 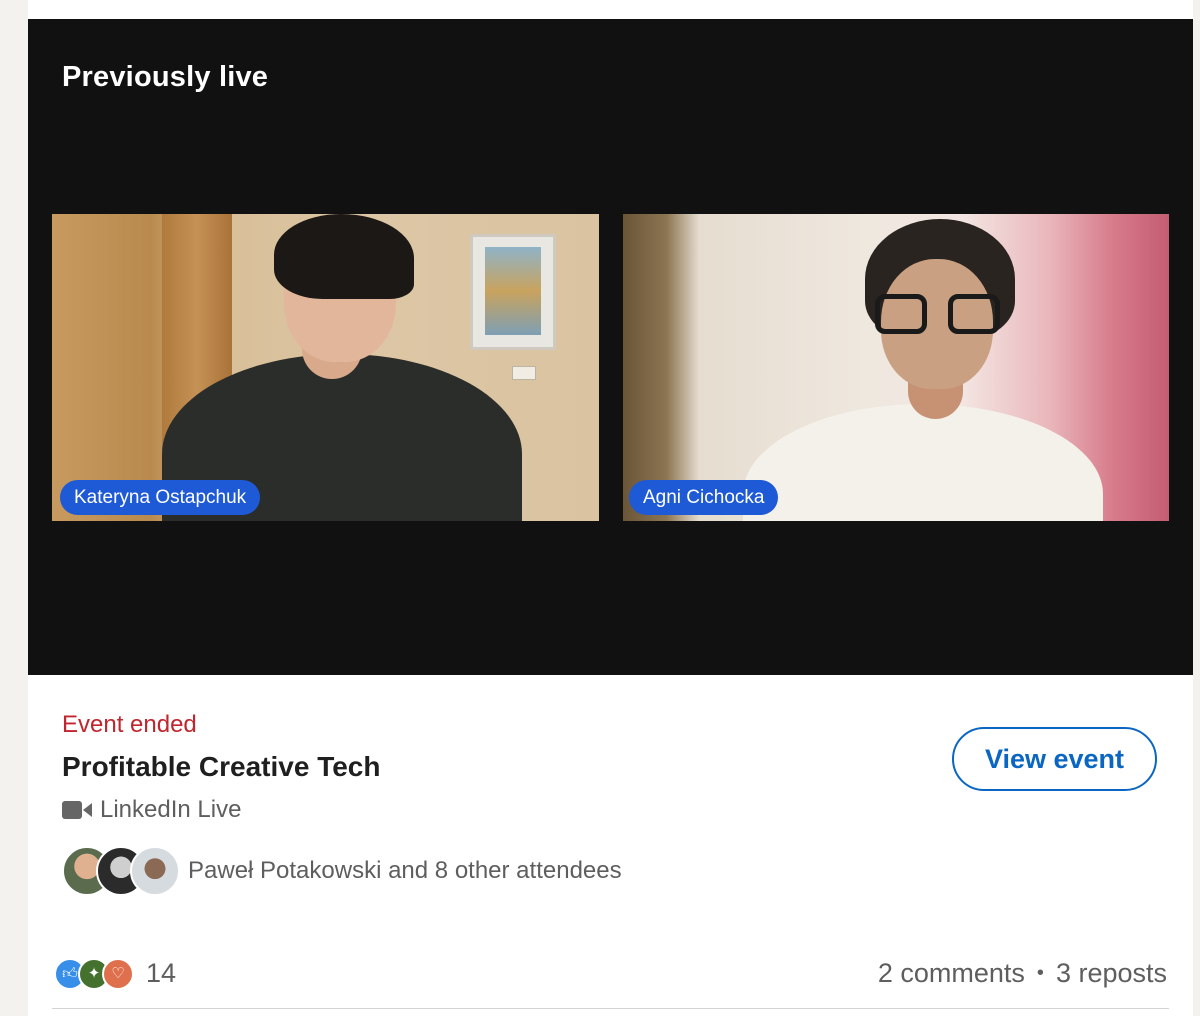 I want to click on speaker-1-hair, so click(x=344, y=256).